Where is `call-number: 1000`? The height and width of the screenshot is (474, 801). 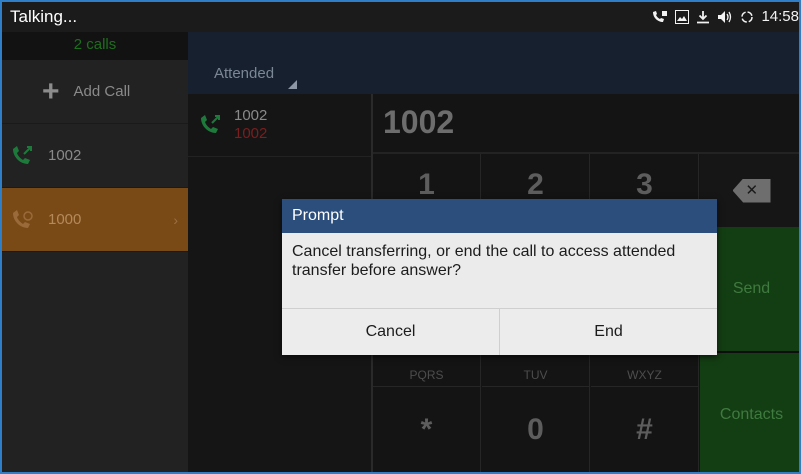 call-number: 1000 is located at coordinates (65, 219).